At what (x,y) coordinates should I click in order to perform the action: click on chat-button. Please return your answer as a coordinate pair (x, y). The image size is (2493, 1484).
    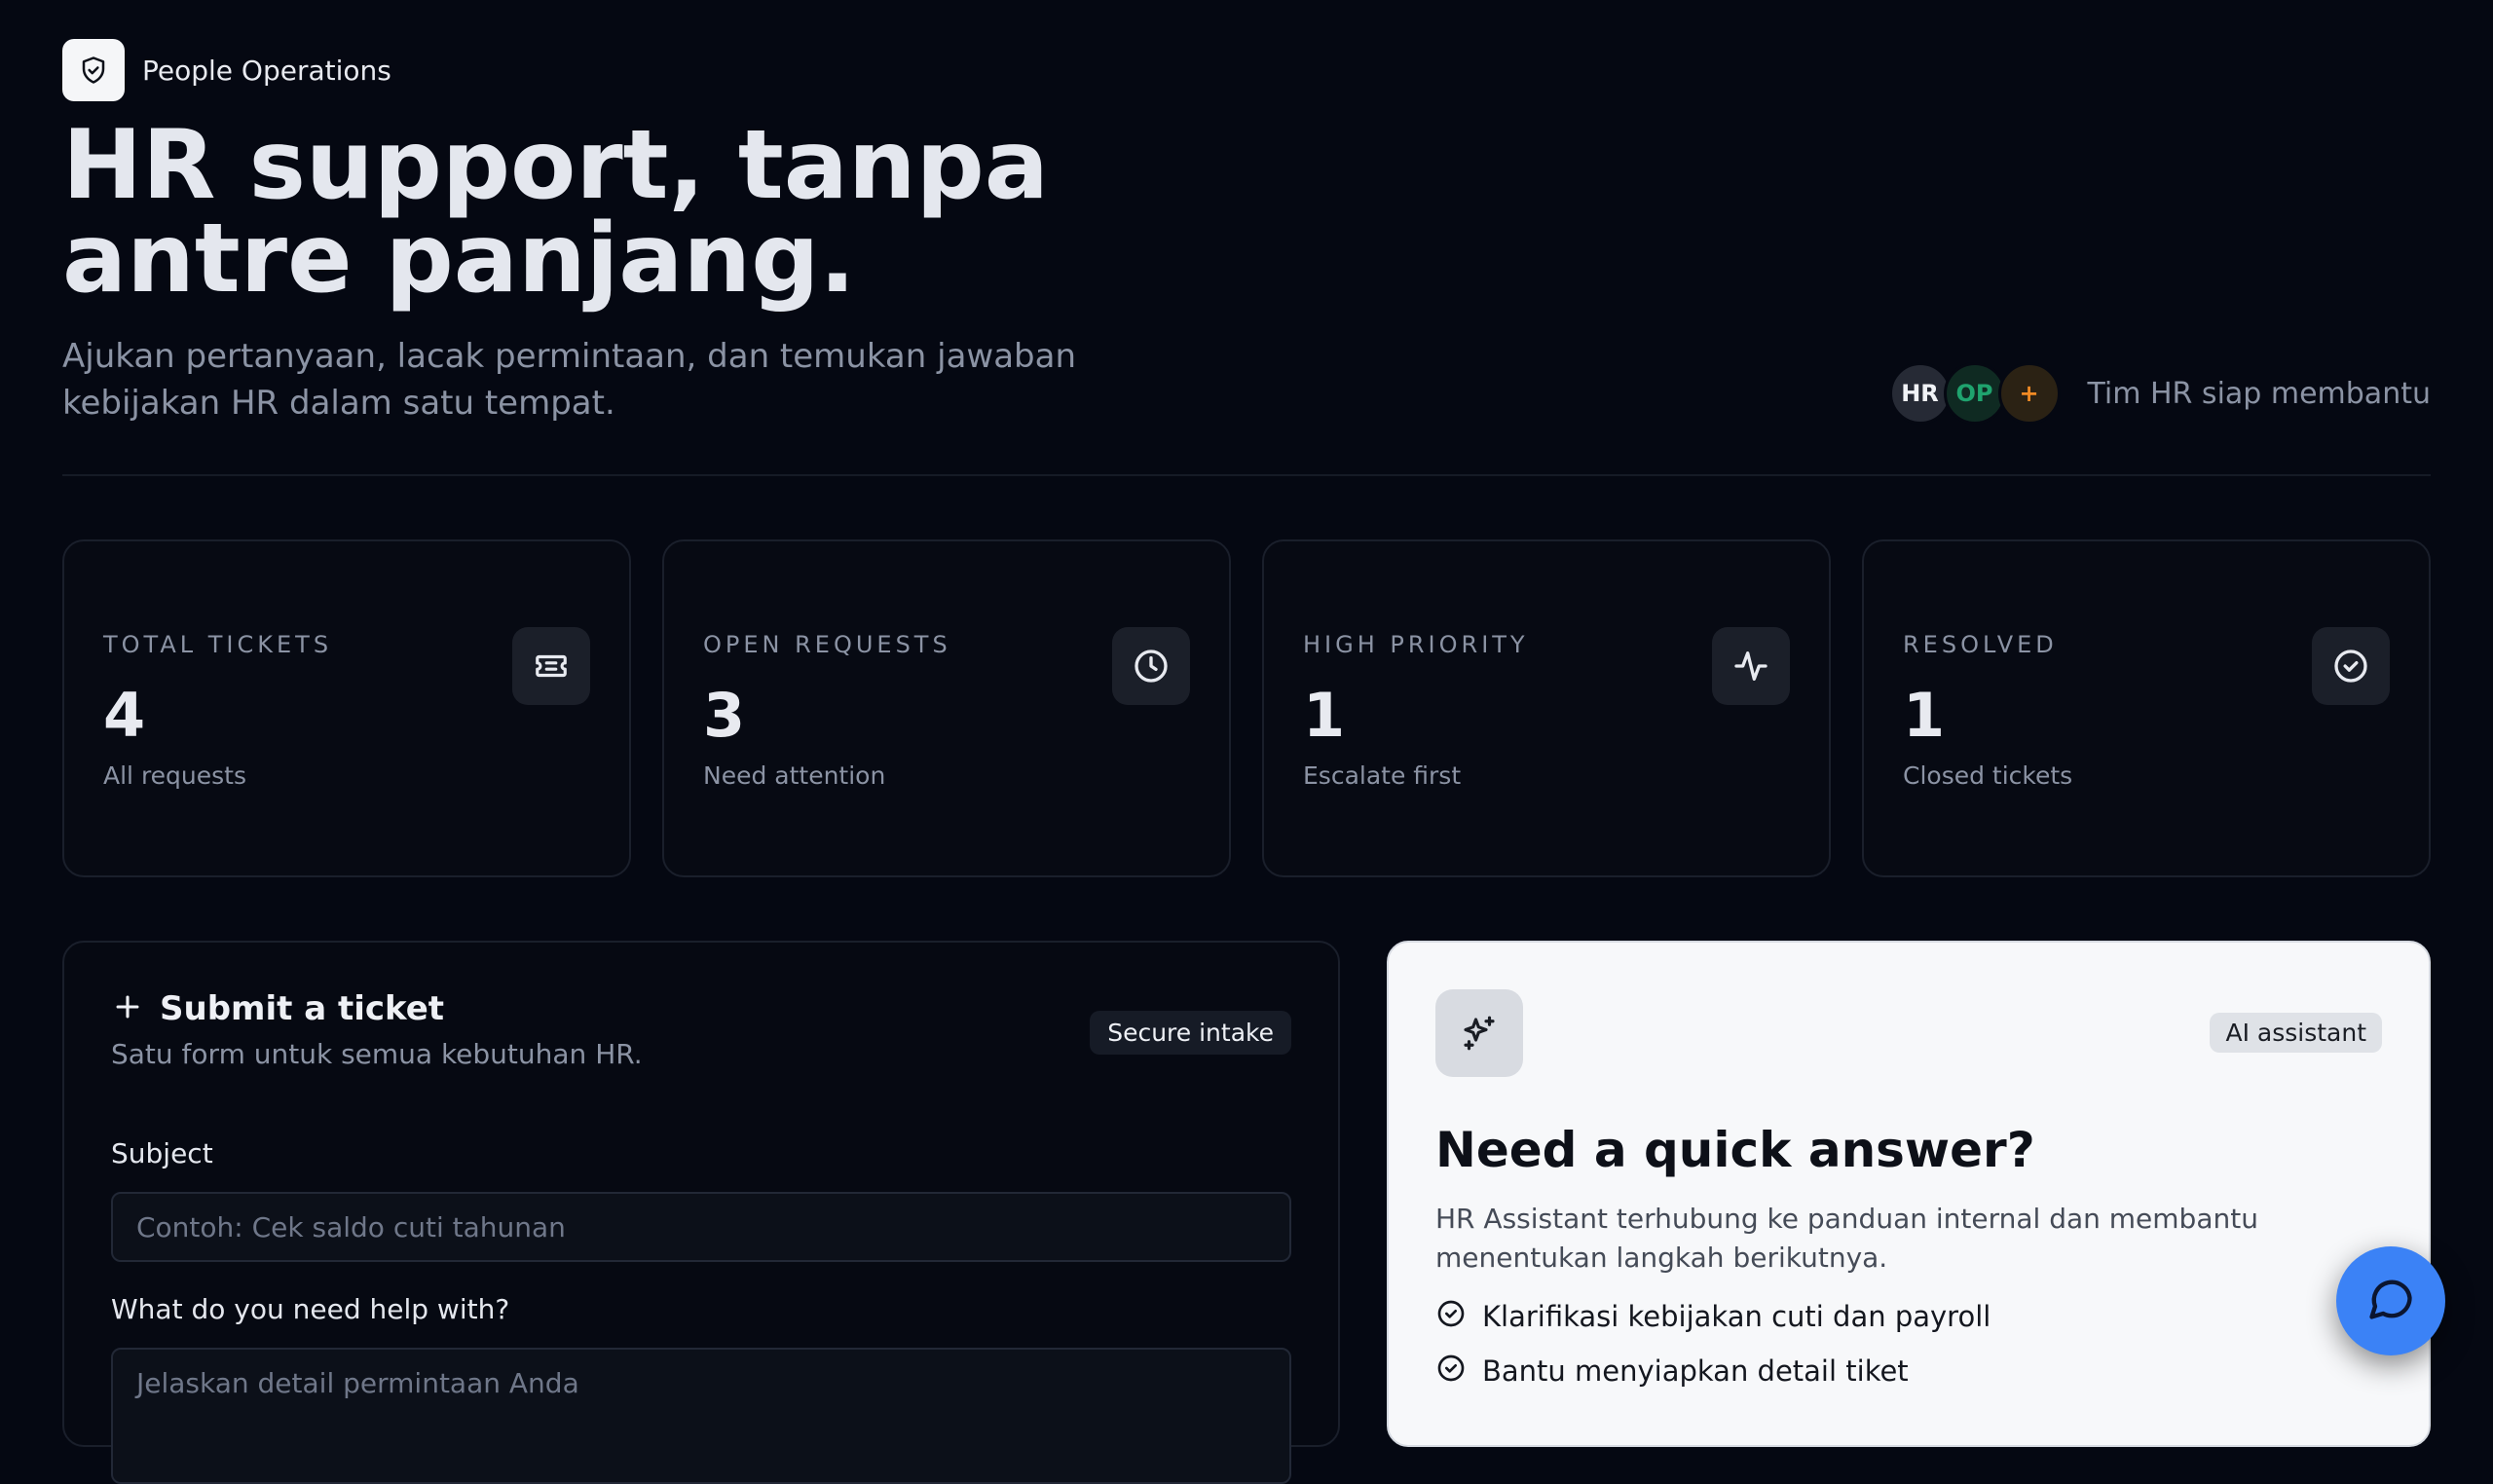
    Looking at the image, I should click on (2390, 1300).